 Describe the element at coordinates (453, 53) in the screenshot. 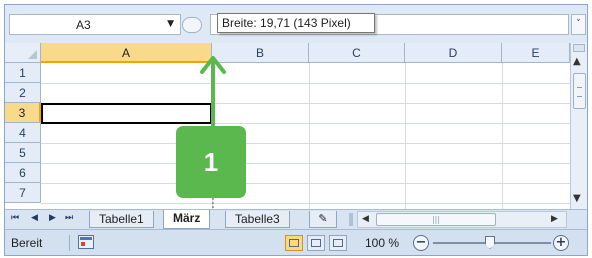

I see `column-header-d: D` at that location.